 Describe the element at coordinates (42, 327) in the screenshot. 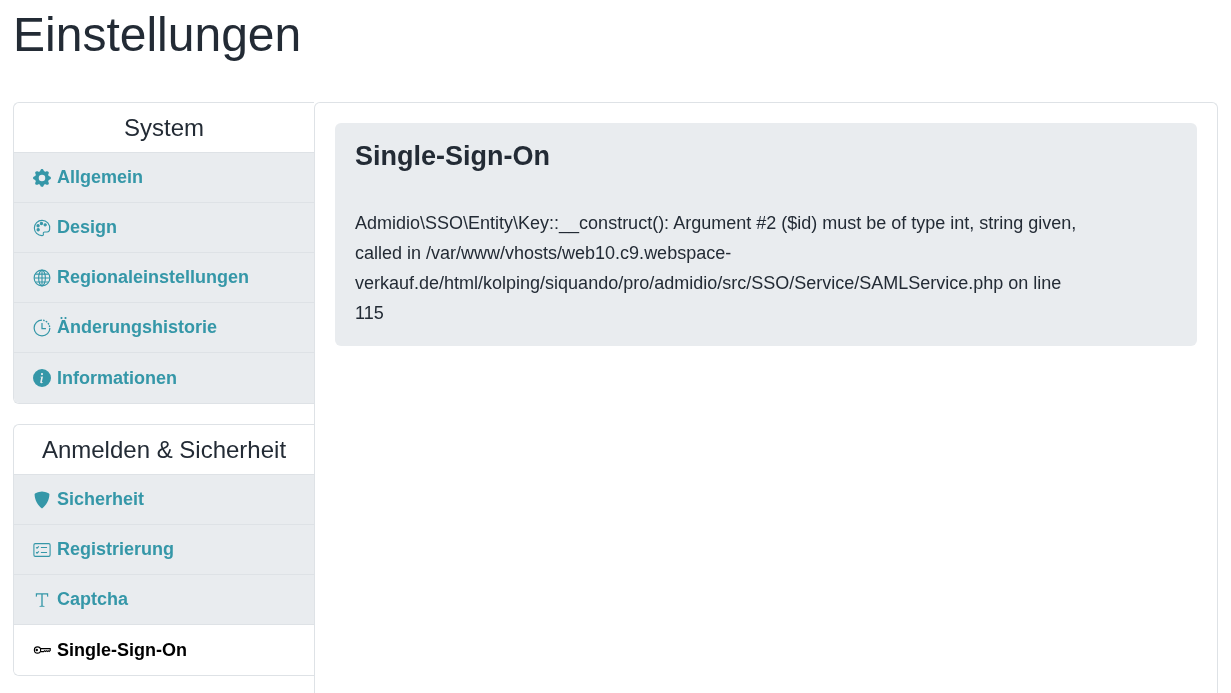

I see `clock-history-icon` at that location.